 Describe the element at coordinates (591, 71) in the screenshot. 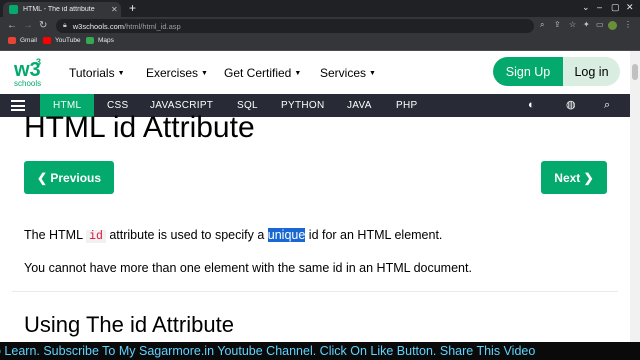

I see `login-button: Log in` at that location.